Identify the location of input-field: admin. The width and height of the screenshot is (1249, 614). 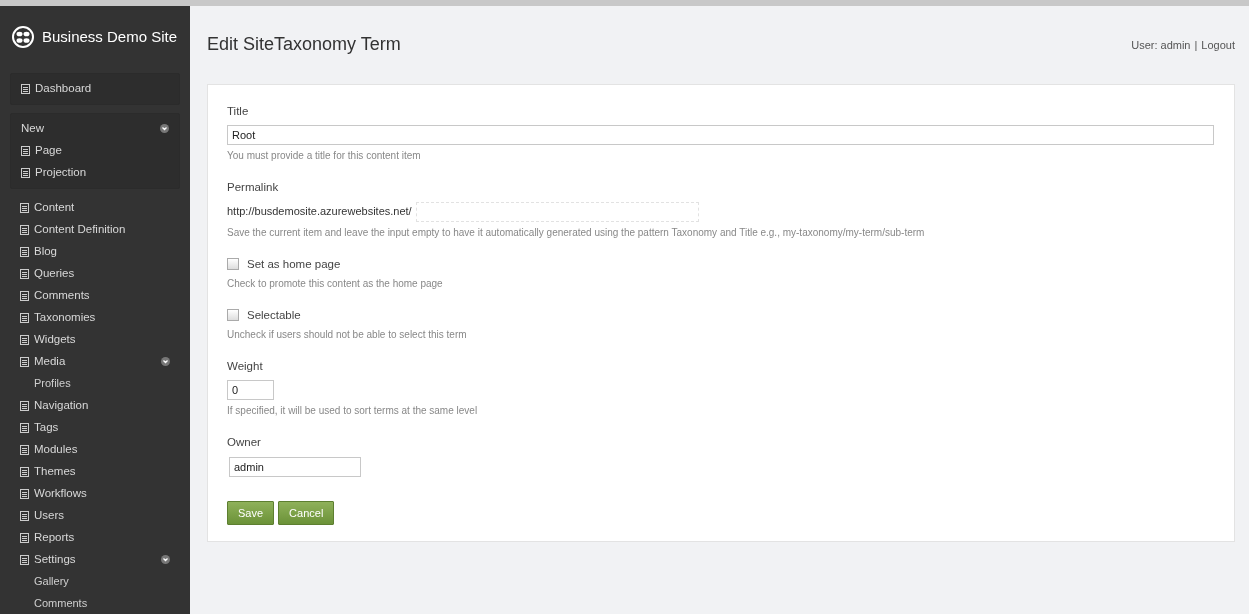
(295, 466).